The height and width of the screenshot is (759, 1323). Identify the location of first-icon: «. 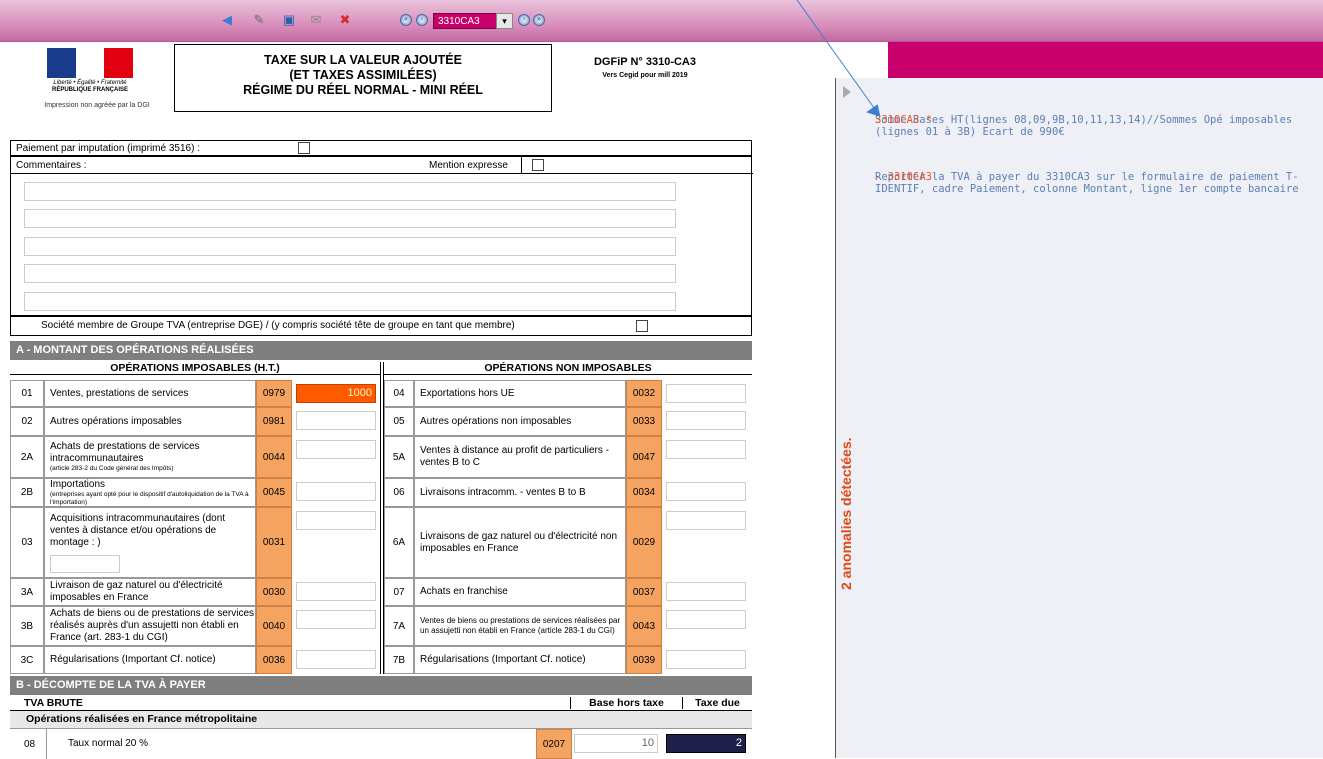
(406, 20).